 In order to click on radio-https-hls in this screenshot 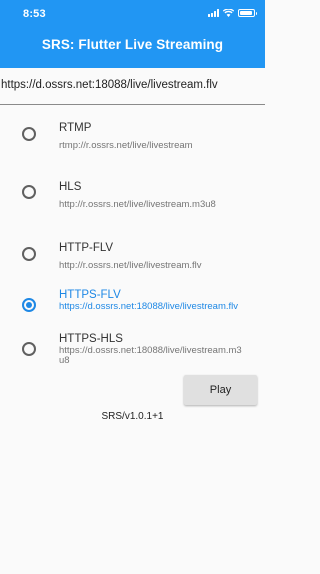, I will do `click(29, 349)`.